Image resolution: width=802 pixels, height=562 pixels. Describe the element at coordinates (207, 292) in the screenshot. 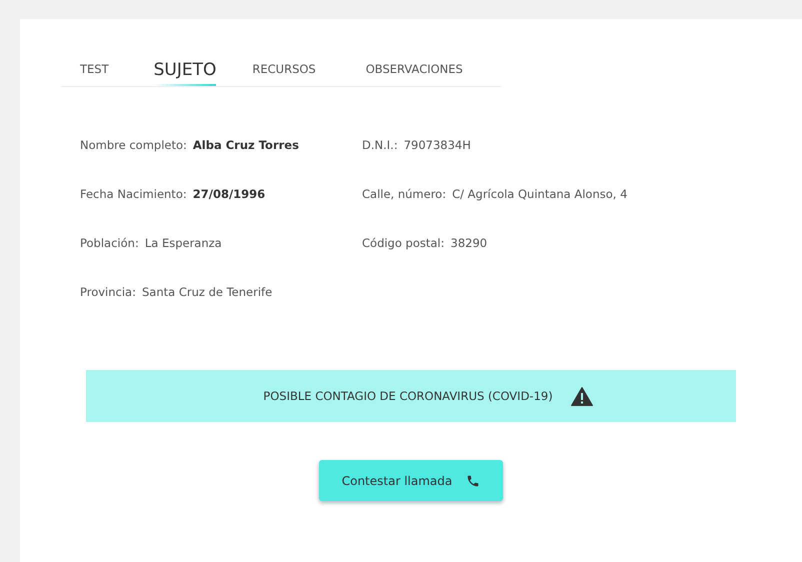

I see `field-value: Santa Cruz de Tenerife` at that location.